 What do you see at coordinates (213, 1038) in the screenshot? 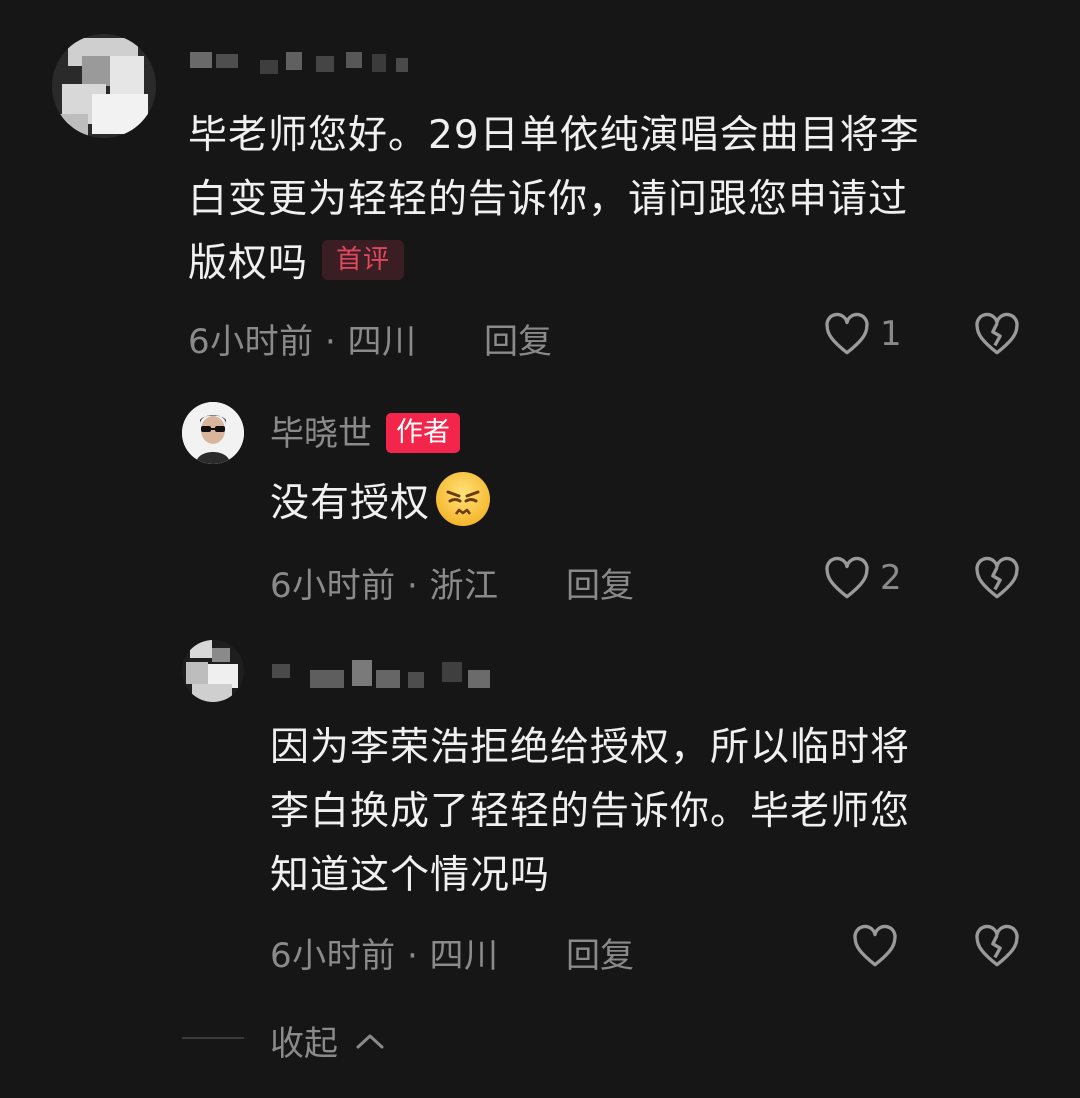
I see `collapse-divider` at bounding box center [213, 1038].